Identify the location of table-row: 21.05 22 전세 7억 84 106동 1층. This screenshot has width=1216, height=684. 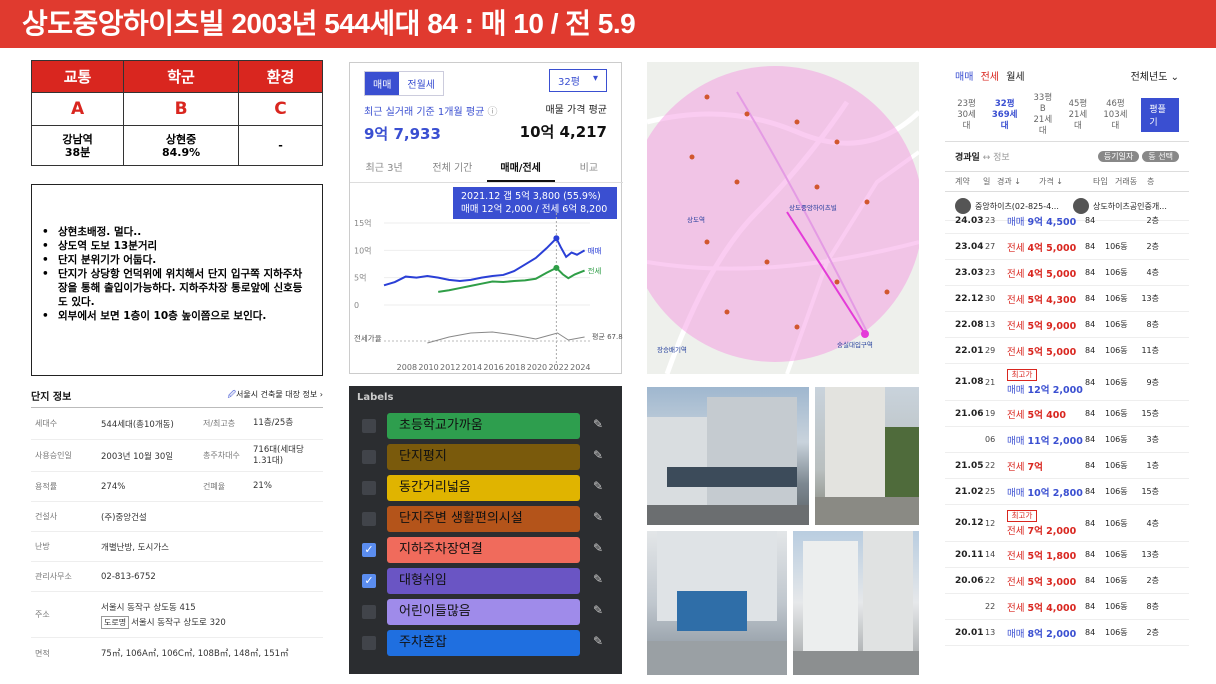
(1067, 466).